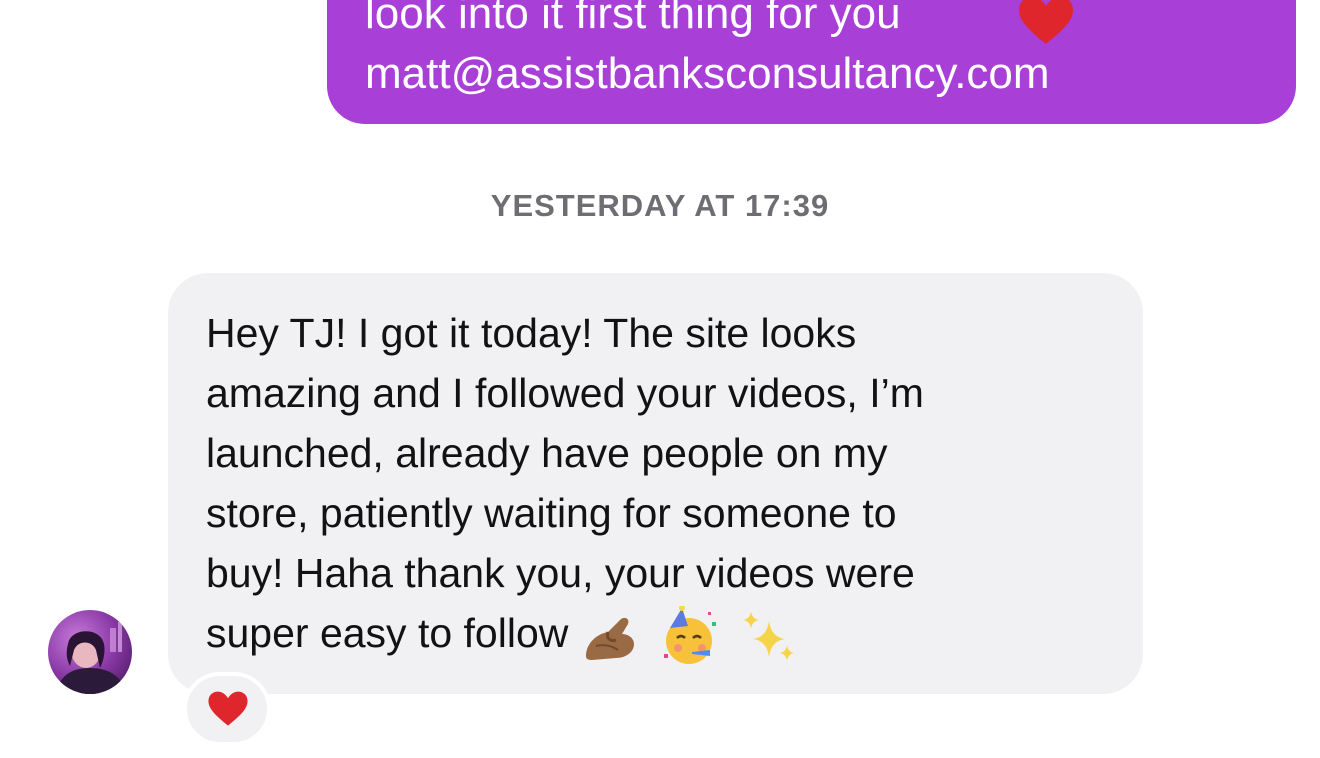 This screenshot has width=1320, height=758. I want to click on sparkles-icon, so click(769, 636).